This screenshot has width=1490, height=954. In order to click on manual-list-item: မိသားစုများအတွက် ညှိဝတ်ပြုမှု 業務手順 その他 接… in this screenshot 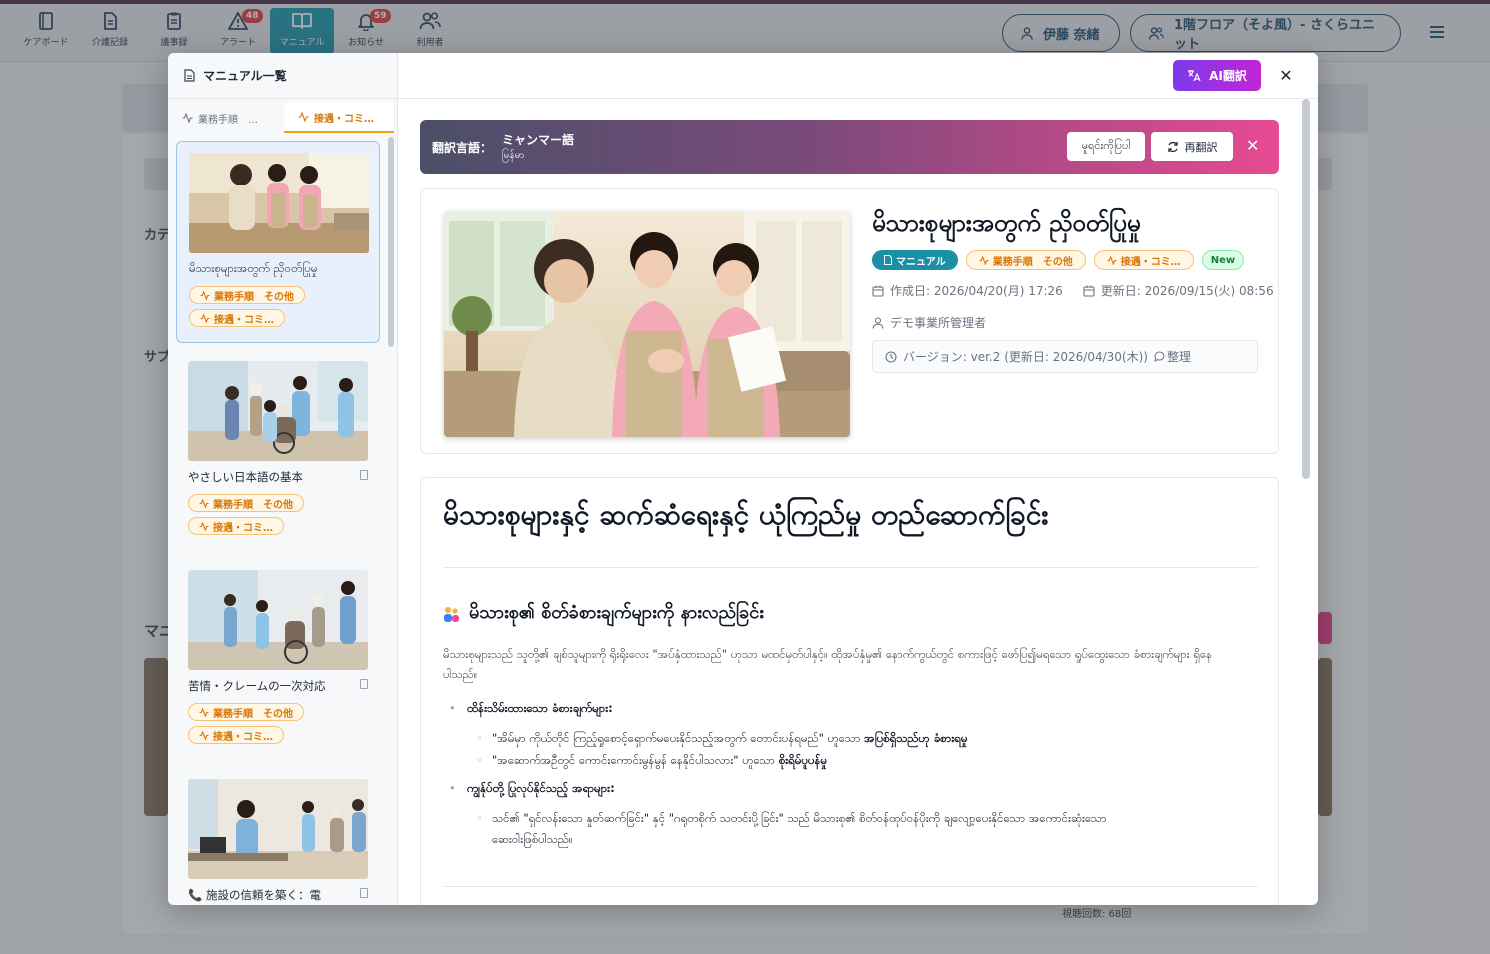, I will do `click(278, 242)`.